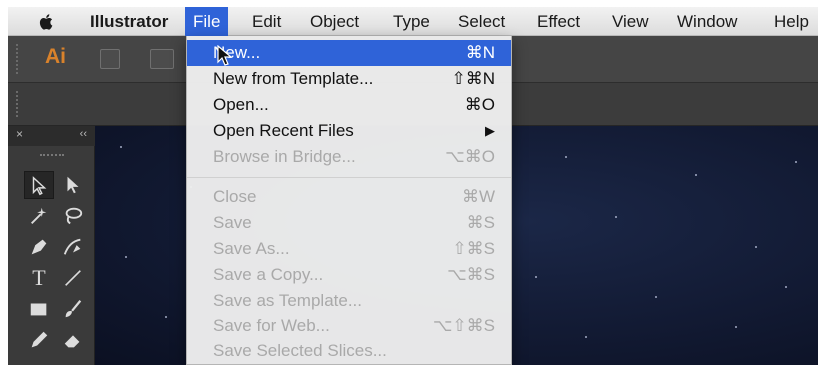 This screenshot has height=365, width=818. I want to click on lasso-tool, so click(73, 216).